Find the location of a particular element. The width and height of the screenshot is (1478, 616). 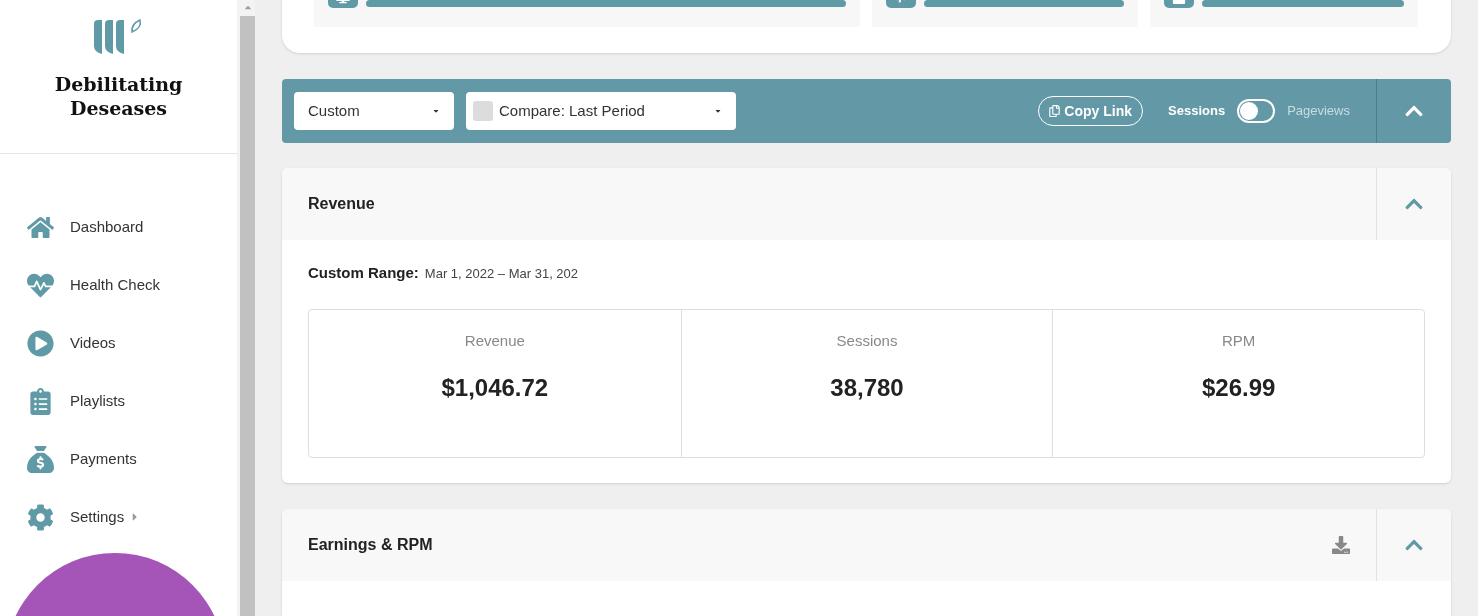

sidebar-item: Payments is located at coordinates (132, 459).